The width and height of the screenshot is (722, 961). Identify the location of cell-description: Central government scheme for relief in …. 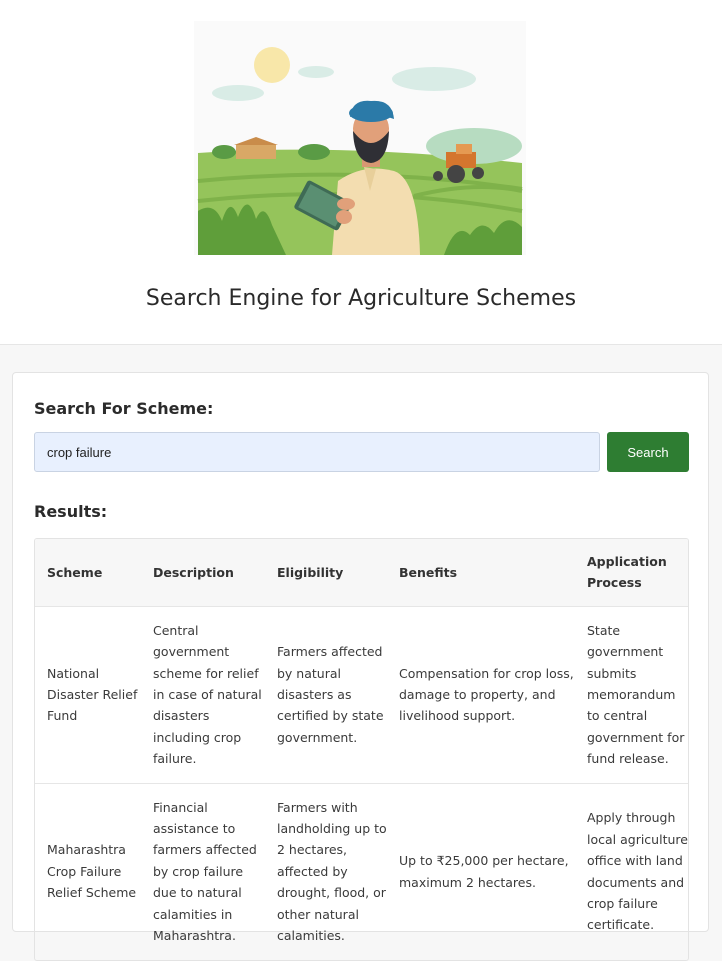
(203, 694).